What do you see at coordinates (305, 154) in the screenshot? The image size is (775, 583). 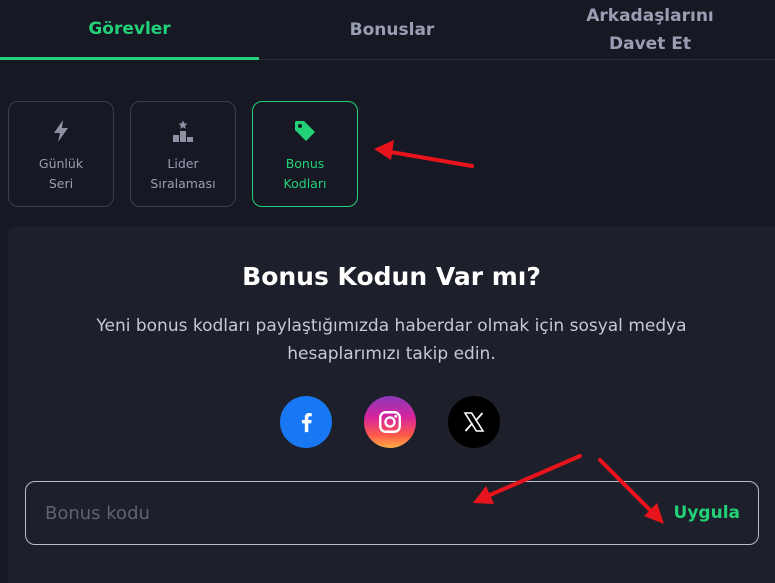 I see `subtab-bonus-kodlari: Bonus Kodları` at bounding box center [305, 154].